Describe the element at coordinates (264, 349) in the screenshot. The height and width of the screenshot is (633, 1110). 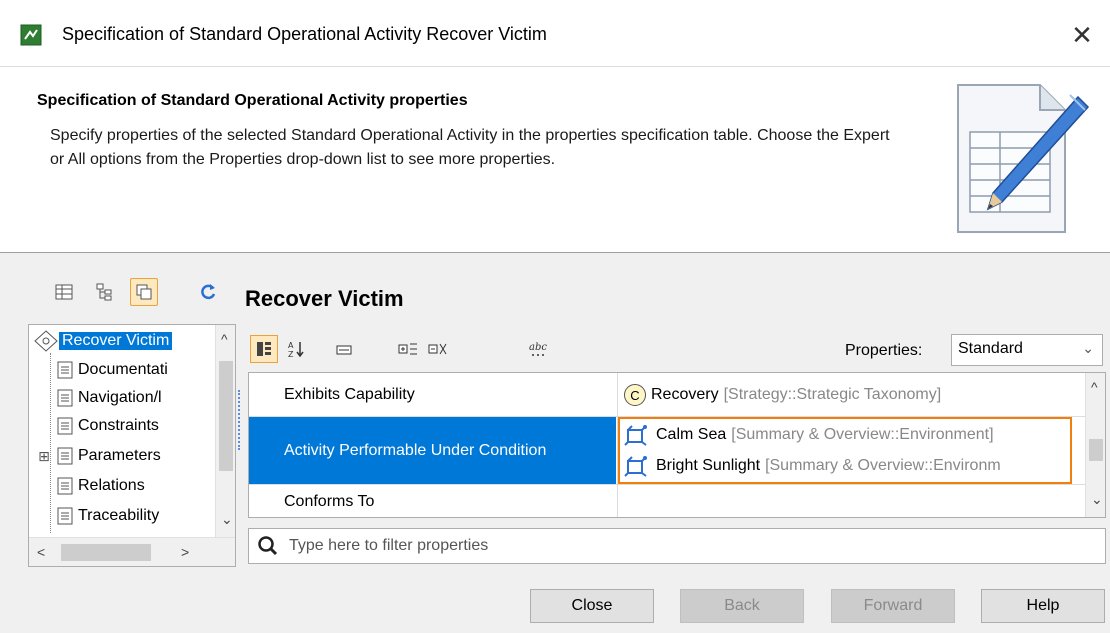
I see `categorized-view-icon` at that location.